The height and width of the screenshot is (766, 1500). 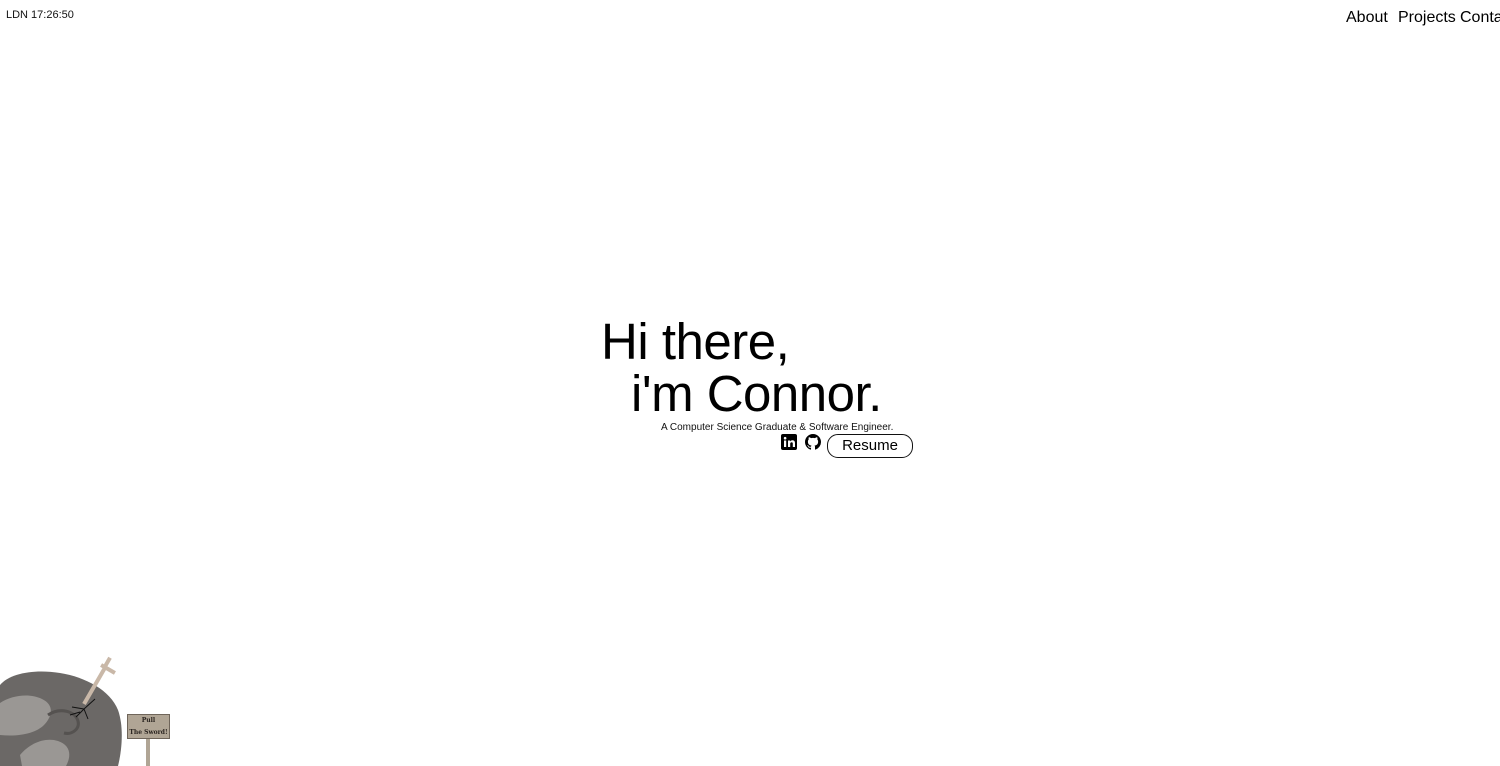 What do you see at coordinates (813, 442) in the screenshot?
I see `github-icon` at bounding box center [813, 442].